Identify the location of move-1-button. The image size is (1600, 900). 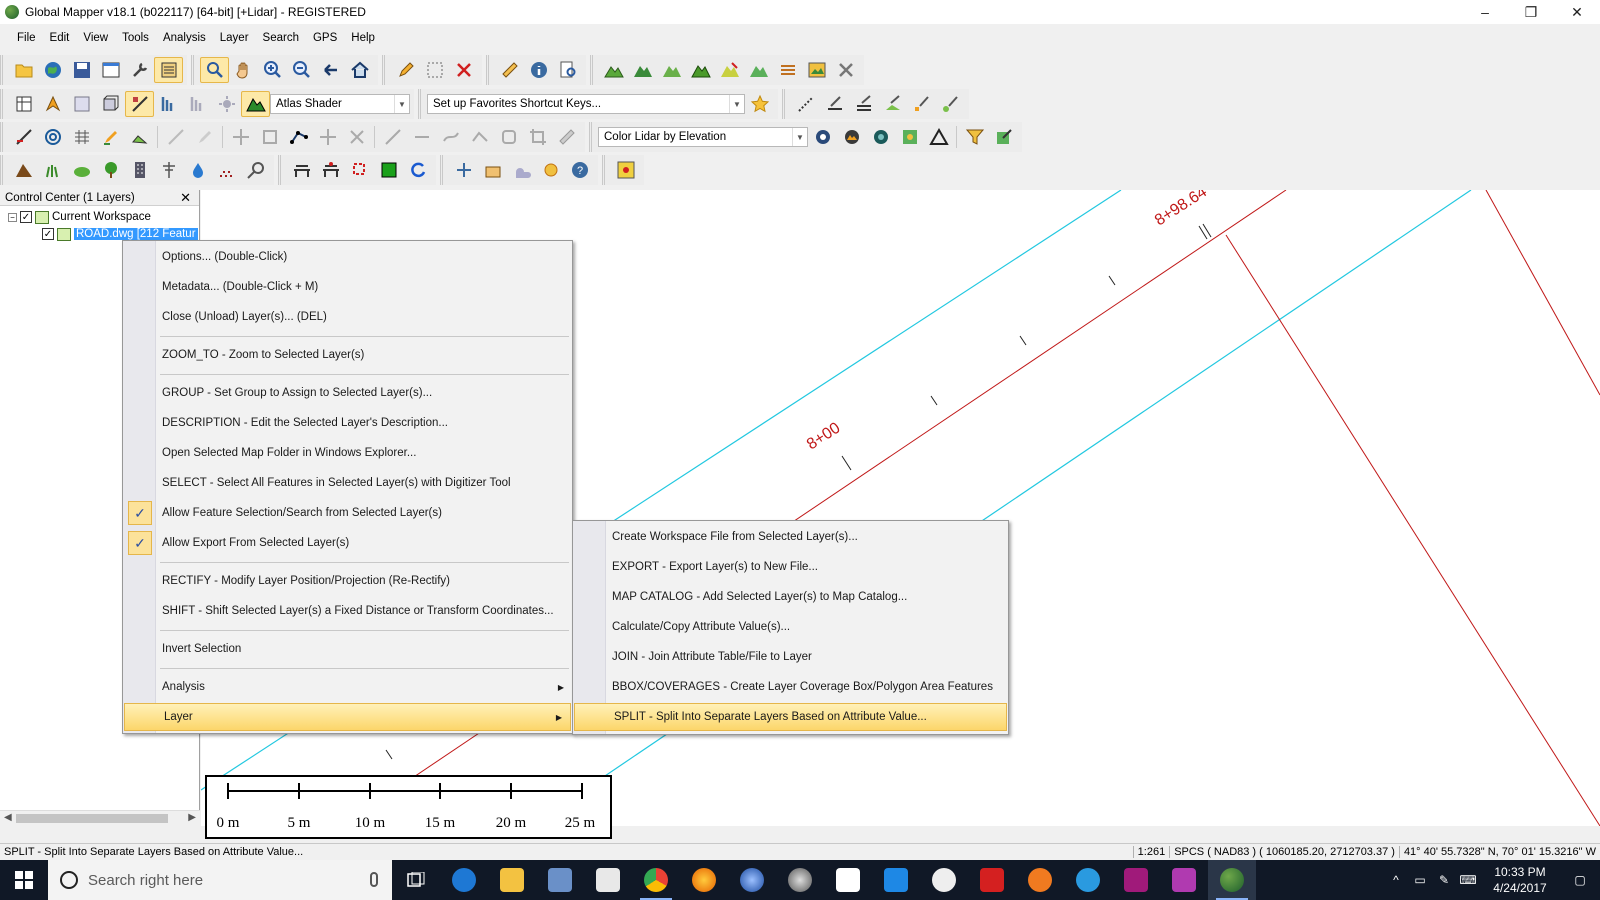
(240, 137).